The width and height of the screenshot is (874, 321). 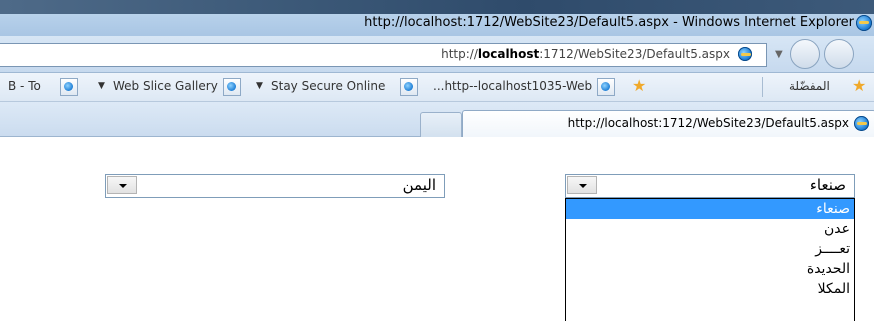 What do you see at coordinates (24, 86) in the screenshot?
I see `favorites-item-btot: B - To` at bounding box center [24, 86].